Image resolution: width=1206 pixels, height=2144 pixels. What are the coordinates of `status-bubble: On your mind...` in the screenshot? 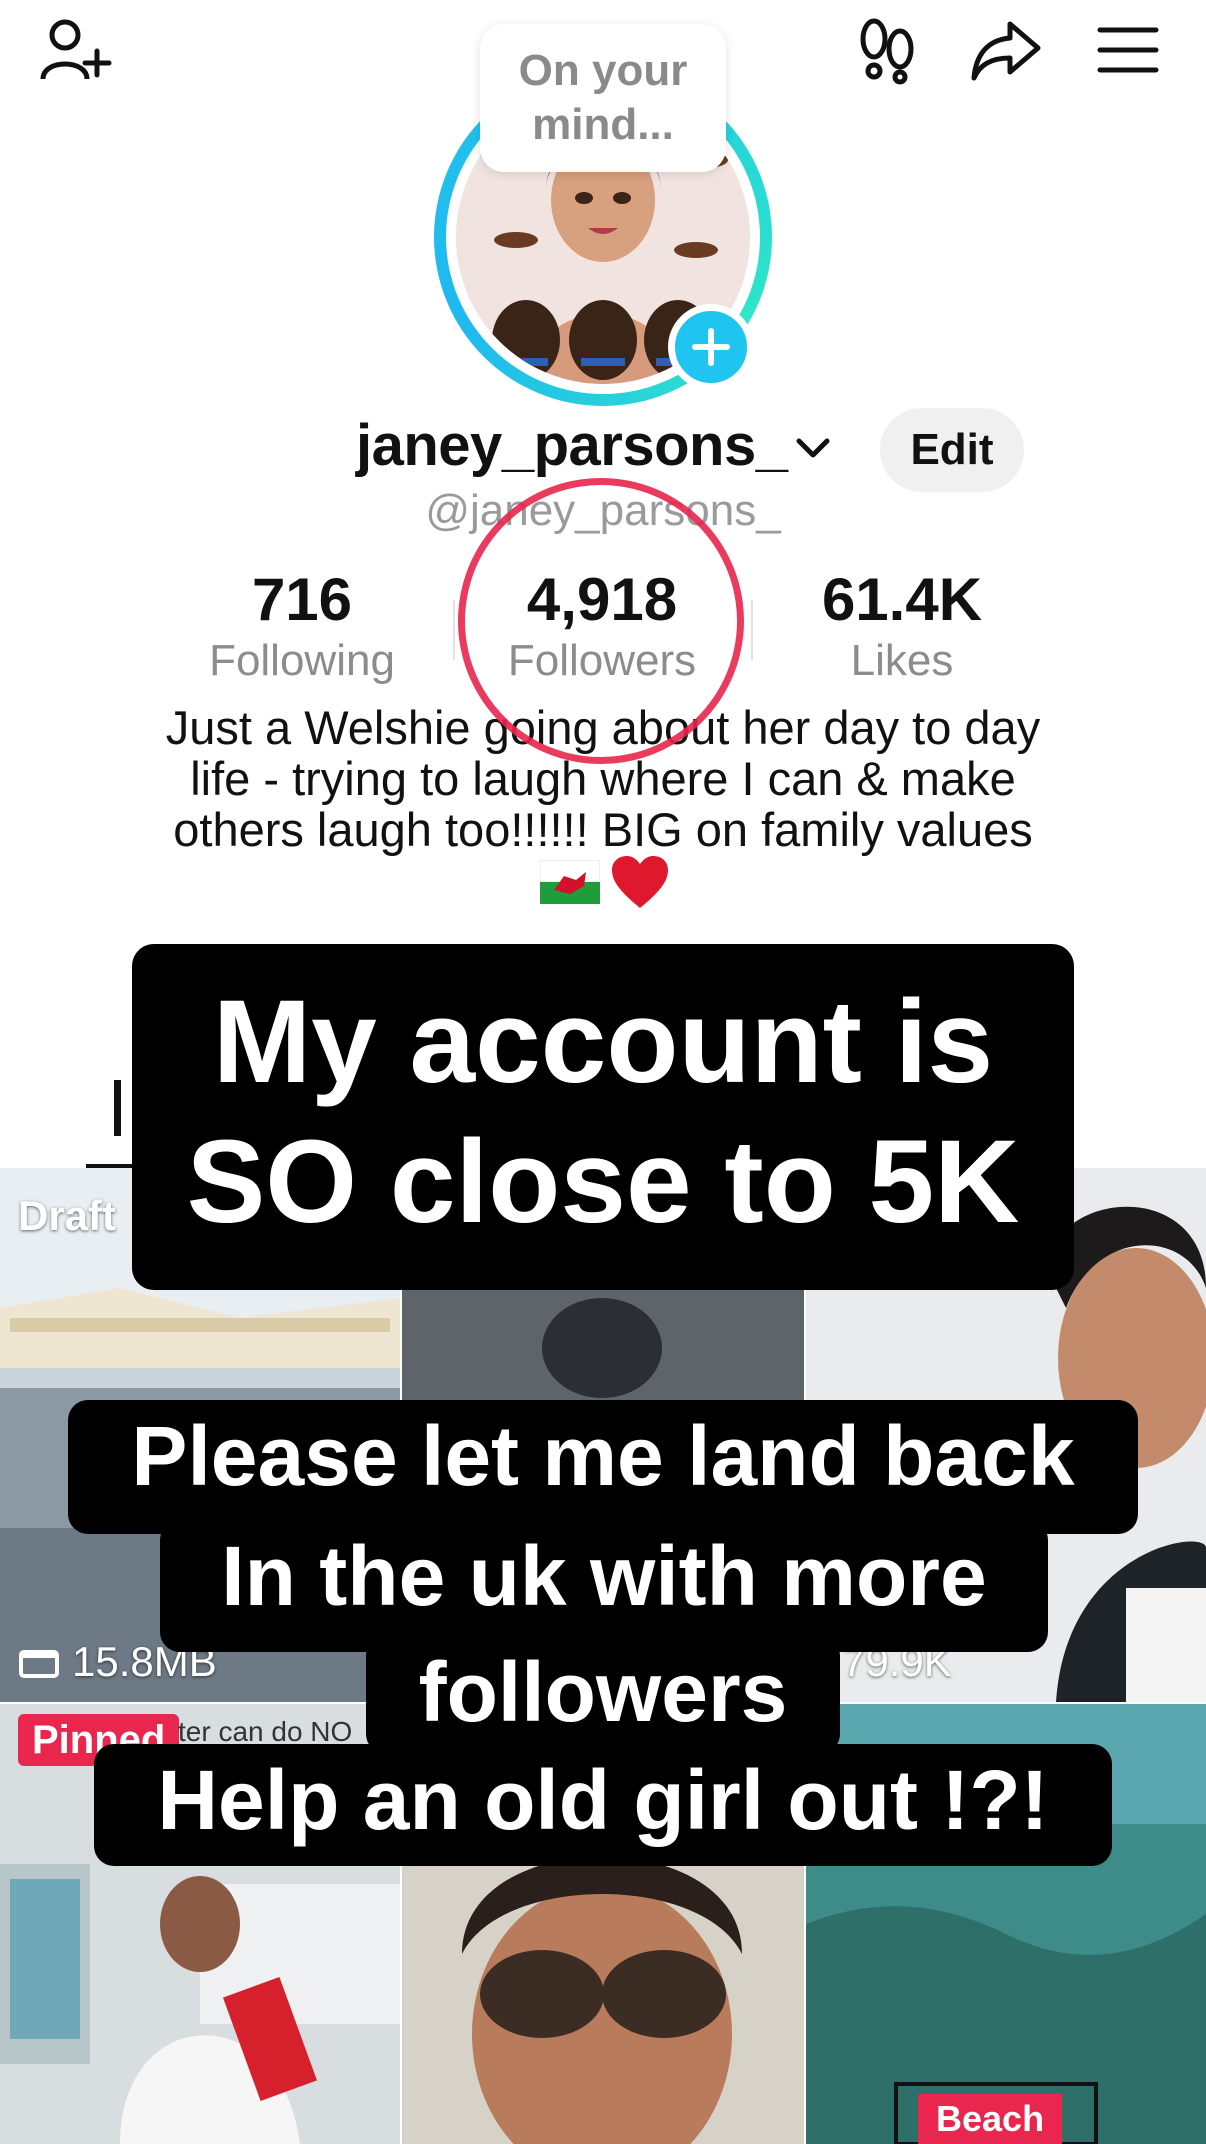 It's located at (603, 98).